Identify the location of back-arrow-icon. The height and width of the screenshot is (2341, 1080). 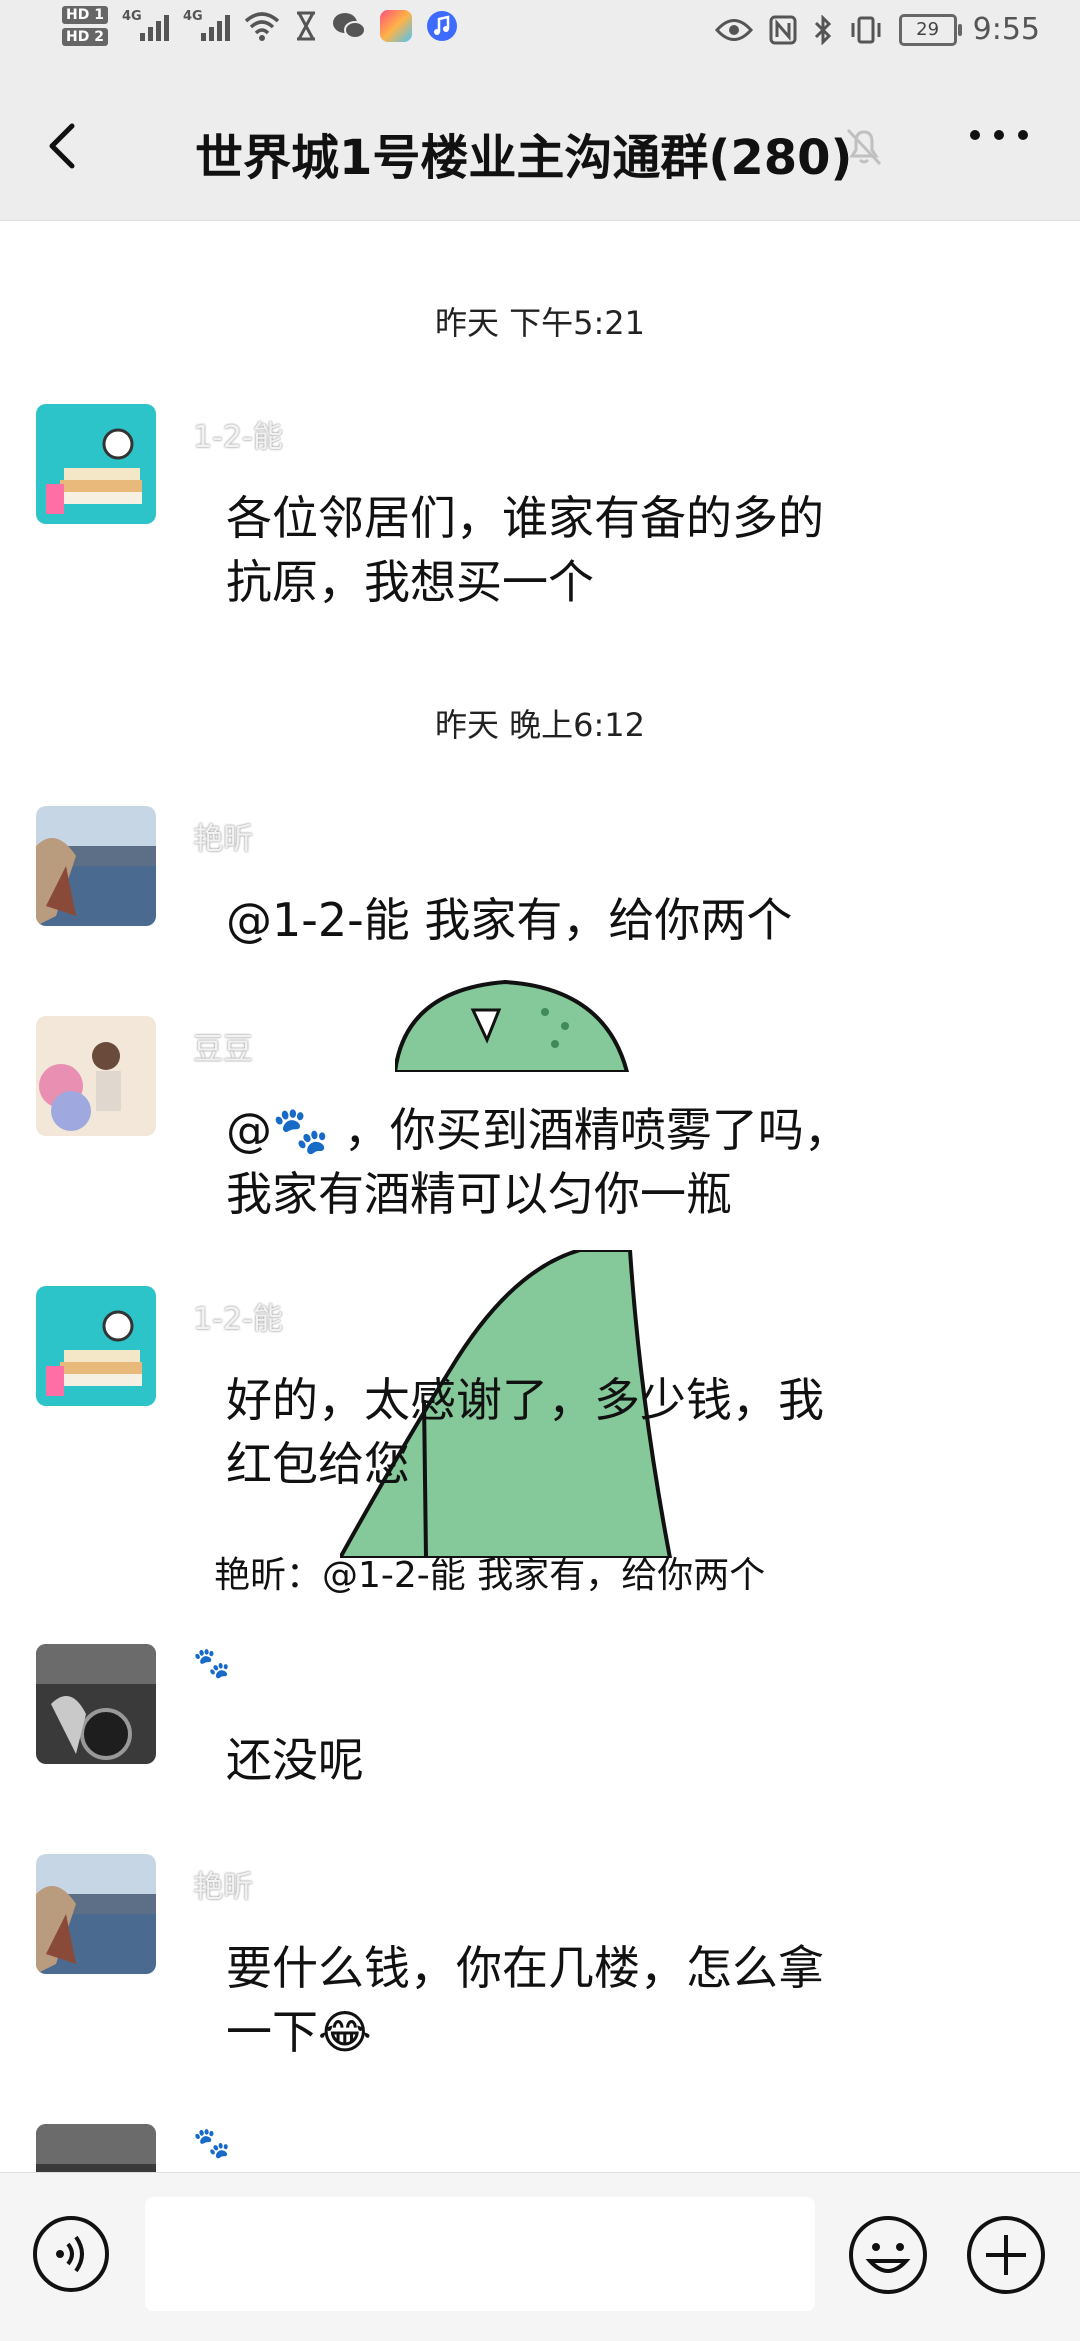
(68, 146).